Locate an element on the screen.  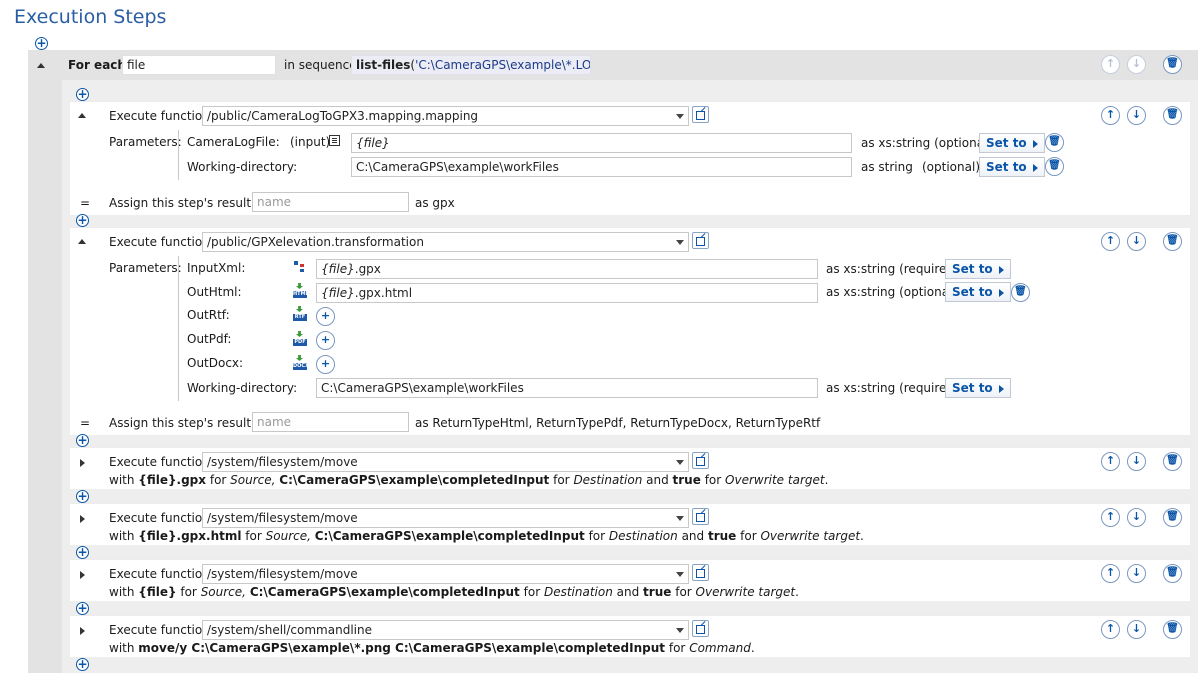
set-to-label: Set to is located at coordinates (1006, 167).